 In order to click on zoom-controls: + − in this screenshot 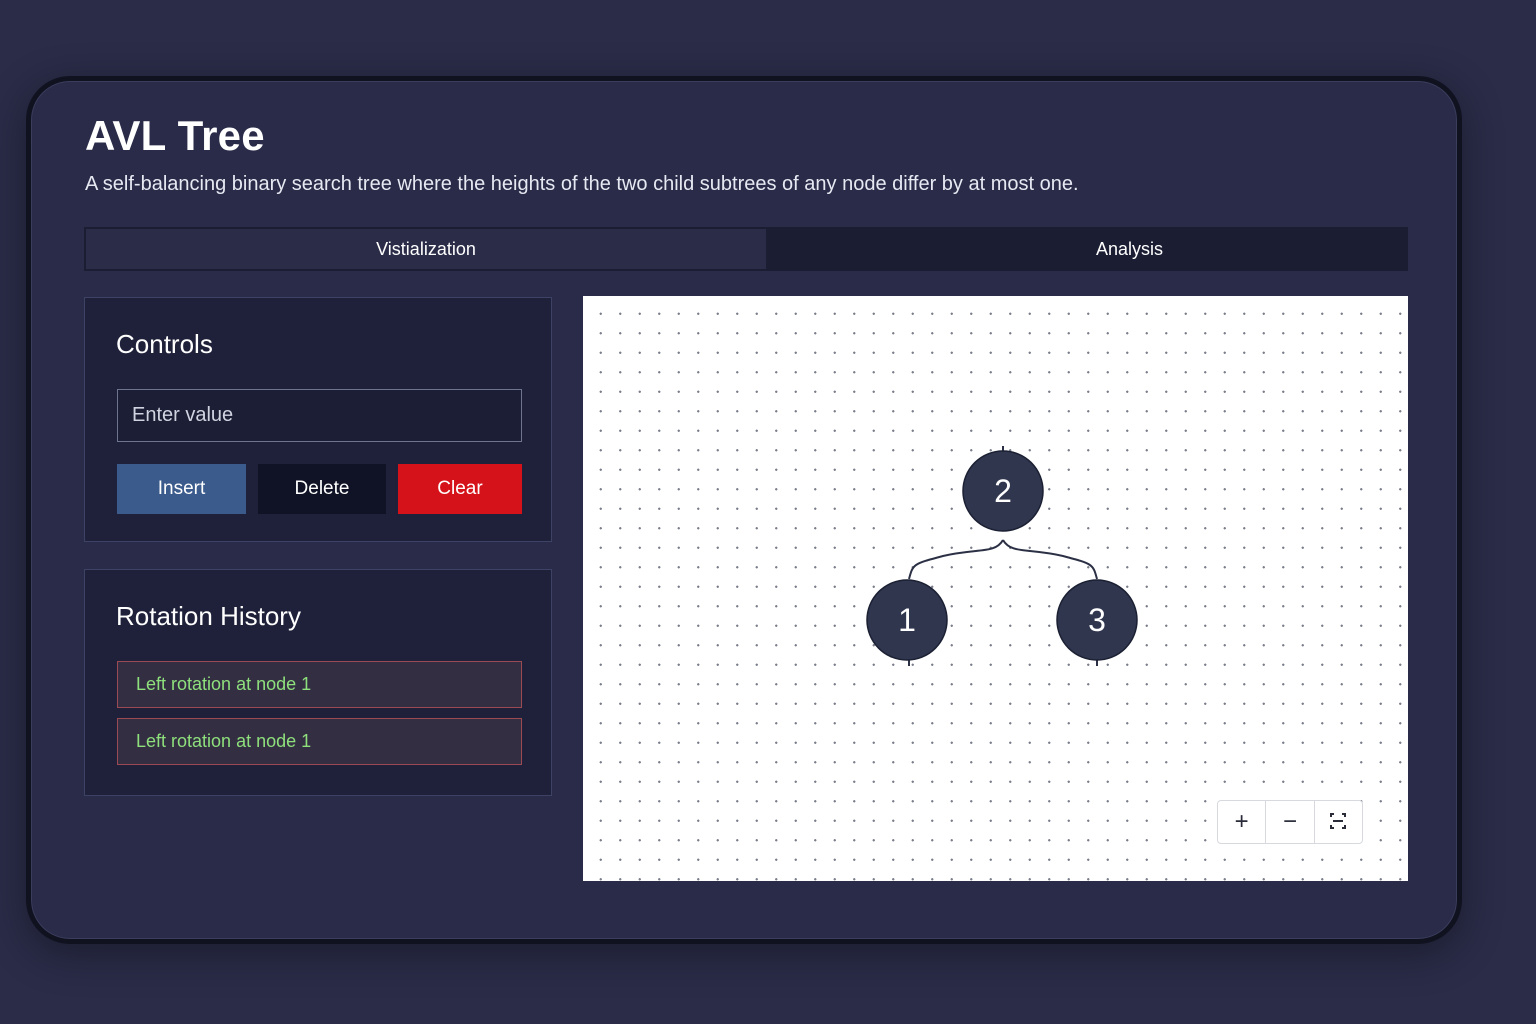, I will do `click(1290, 822)`.